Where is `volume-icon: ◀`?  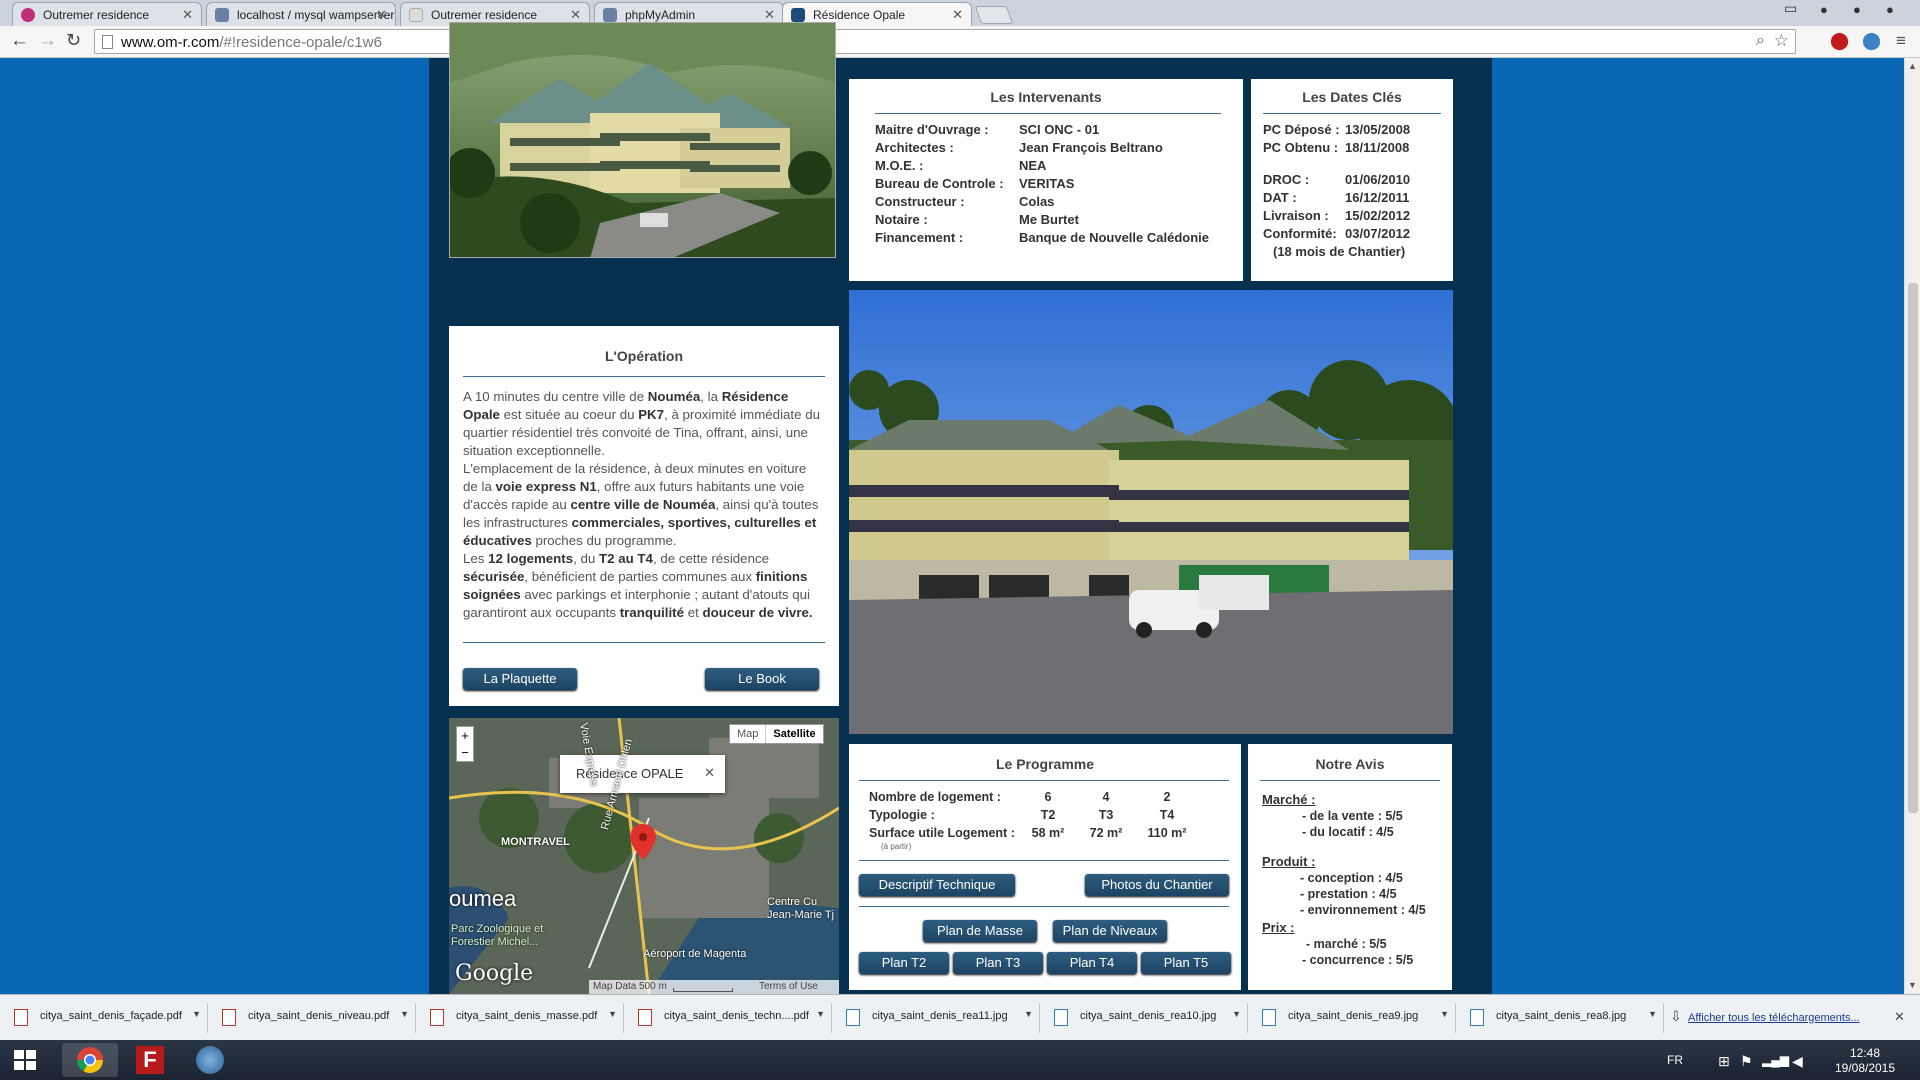 volume-icon: ◀ is located at coordinates (1797, 1061).